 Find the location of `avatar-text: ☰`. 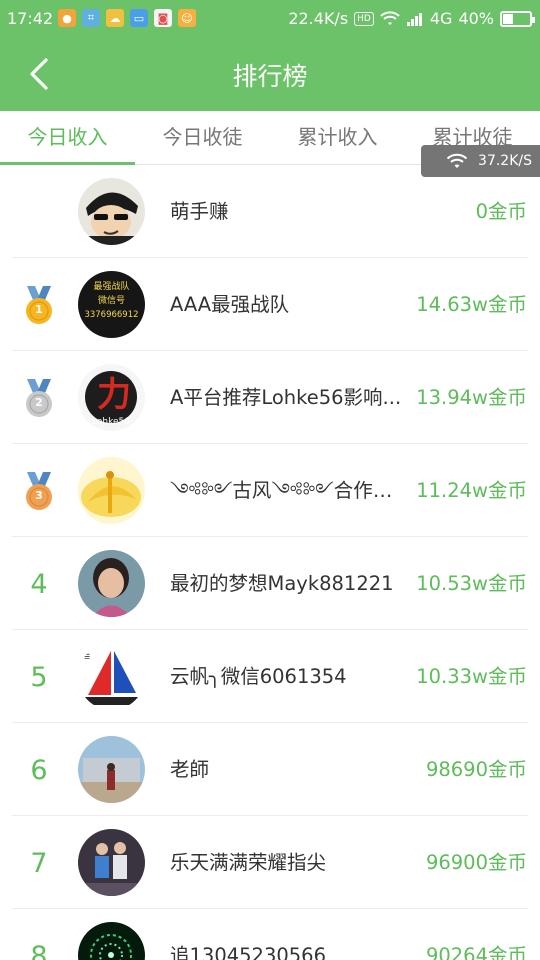

avatar-text: ☰ is located at coordinates (87, 657).